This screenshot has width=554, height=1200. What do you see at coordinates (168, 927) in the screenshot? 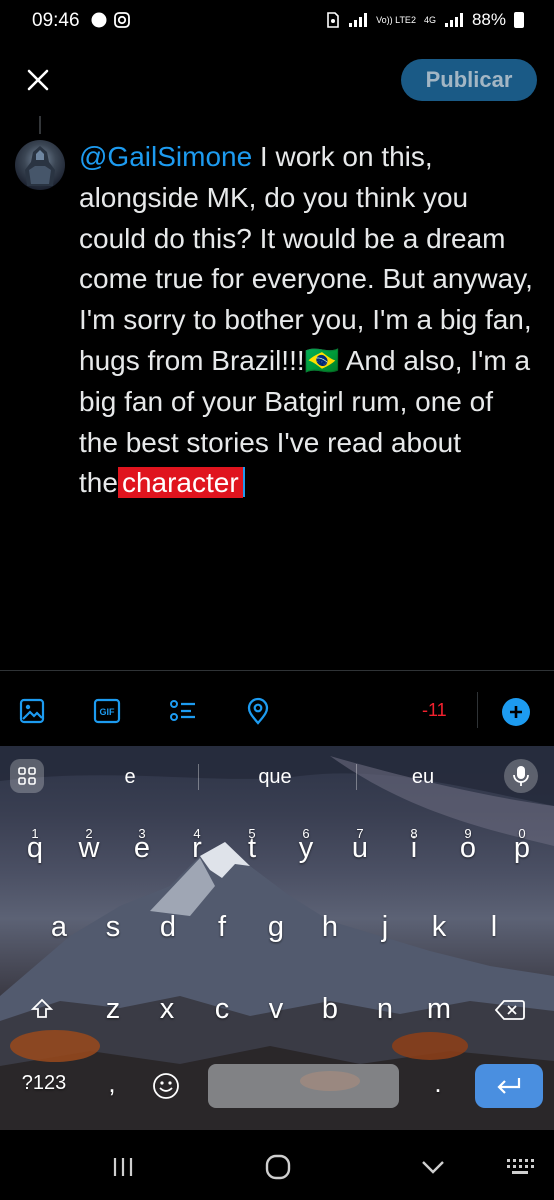
I see `key-d: d` at bounding box center [168, 927].